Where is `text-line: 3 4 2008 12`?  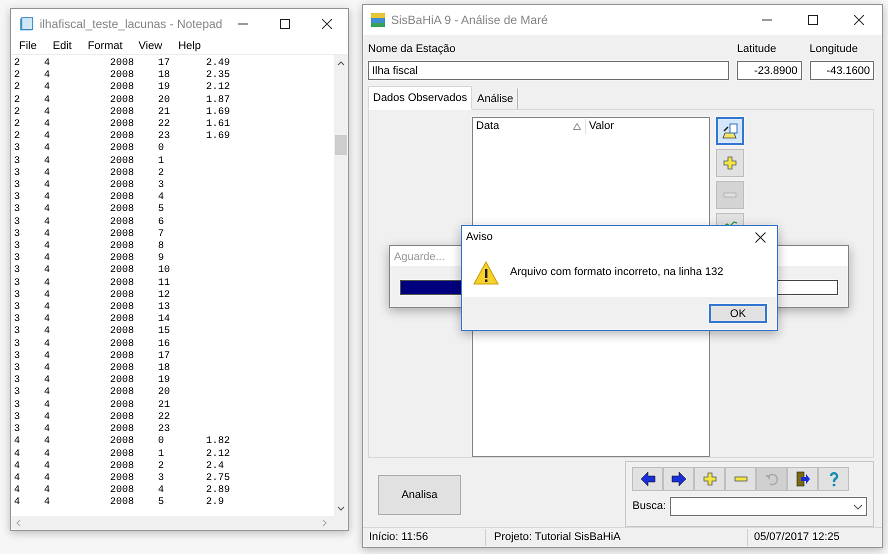
text-line: 3 4 2008 12 is located at coordinates (92, 296).